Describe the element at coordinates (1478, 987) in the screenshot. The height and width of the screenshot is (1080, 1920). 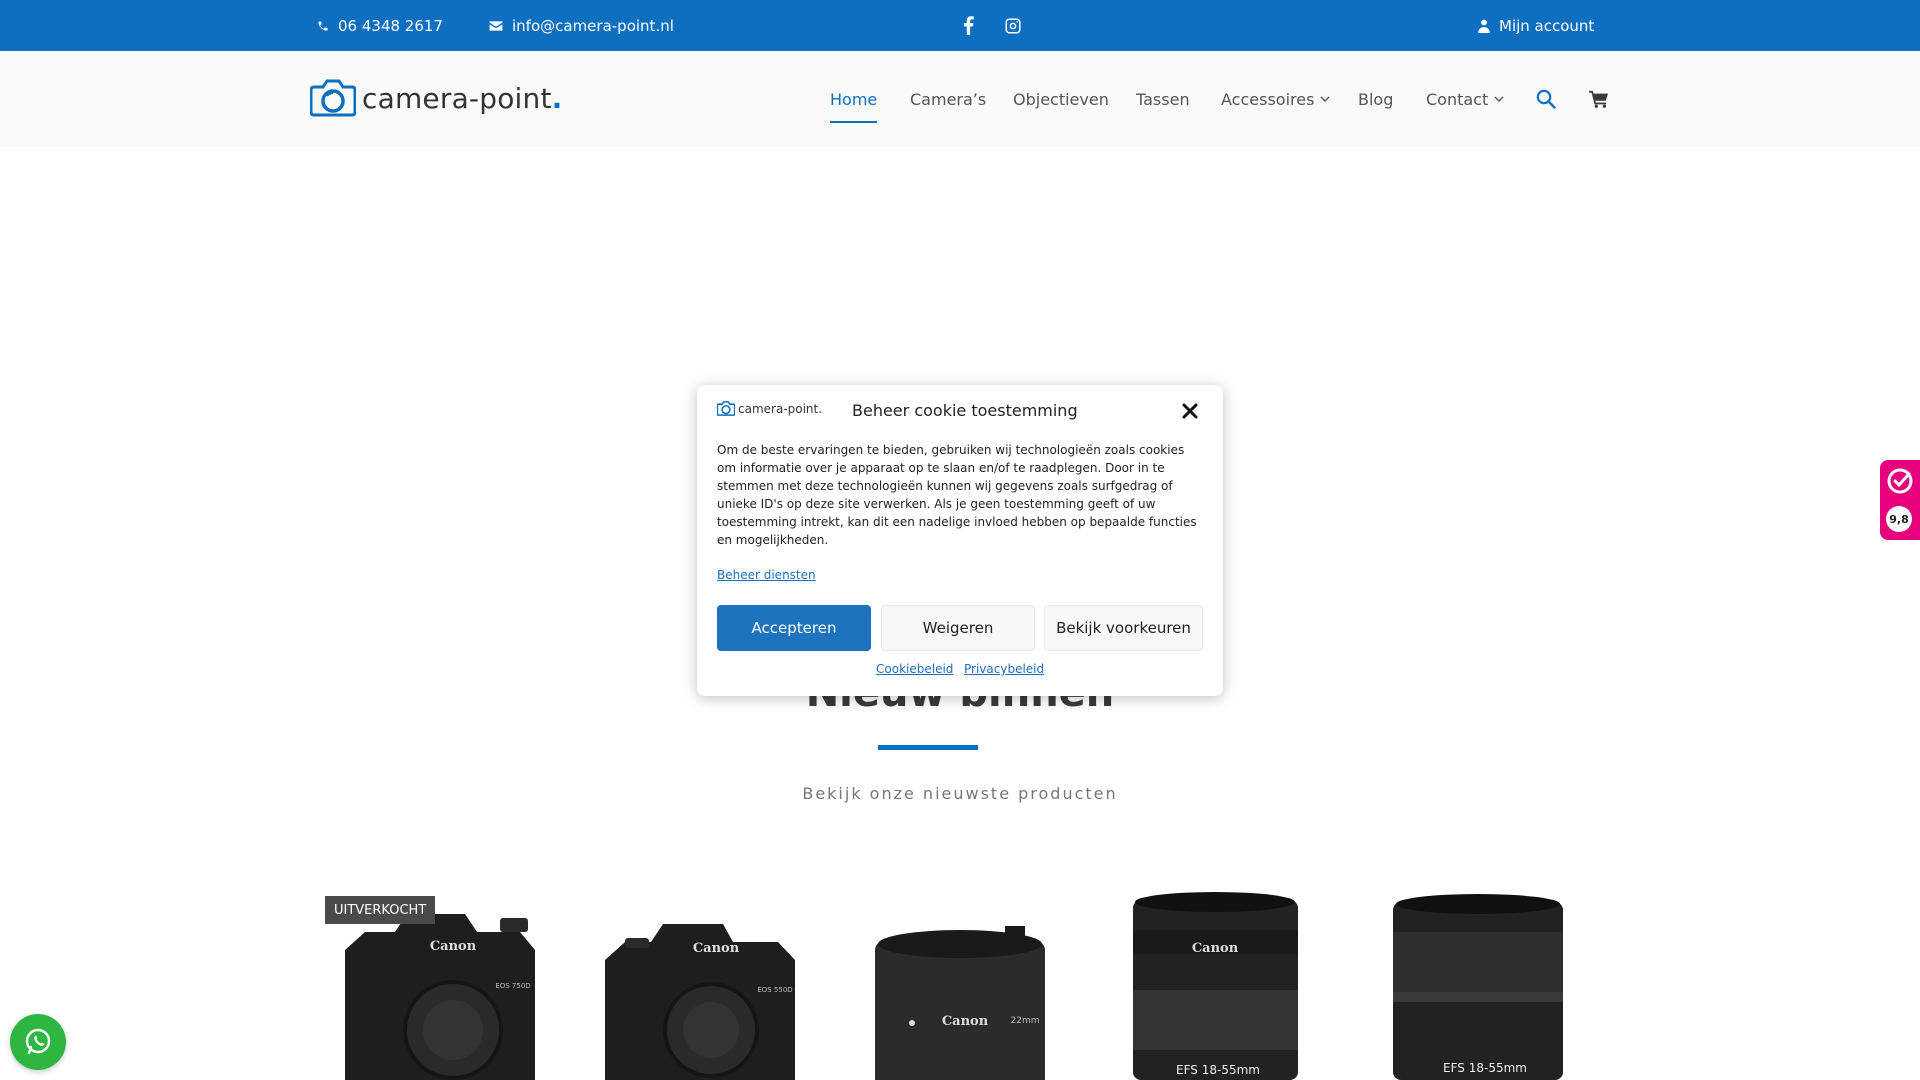
I see `product-image-lens: EFS 18-55mm` at that location.